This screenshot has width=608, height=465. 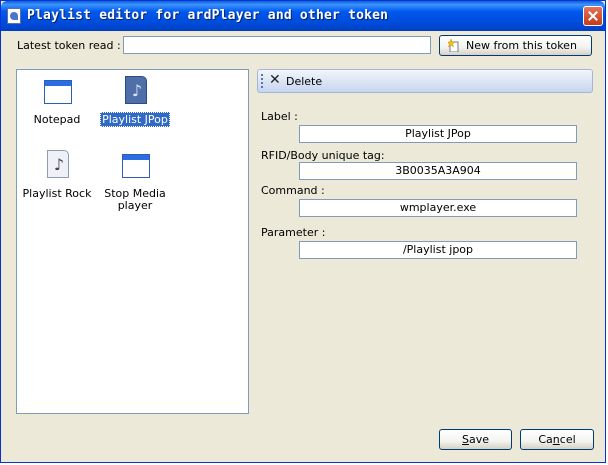 I want to click on item-label: Playlist JPop, so click(x=135, y=119).